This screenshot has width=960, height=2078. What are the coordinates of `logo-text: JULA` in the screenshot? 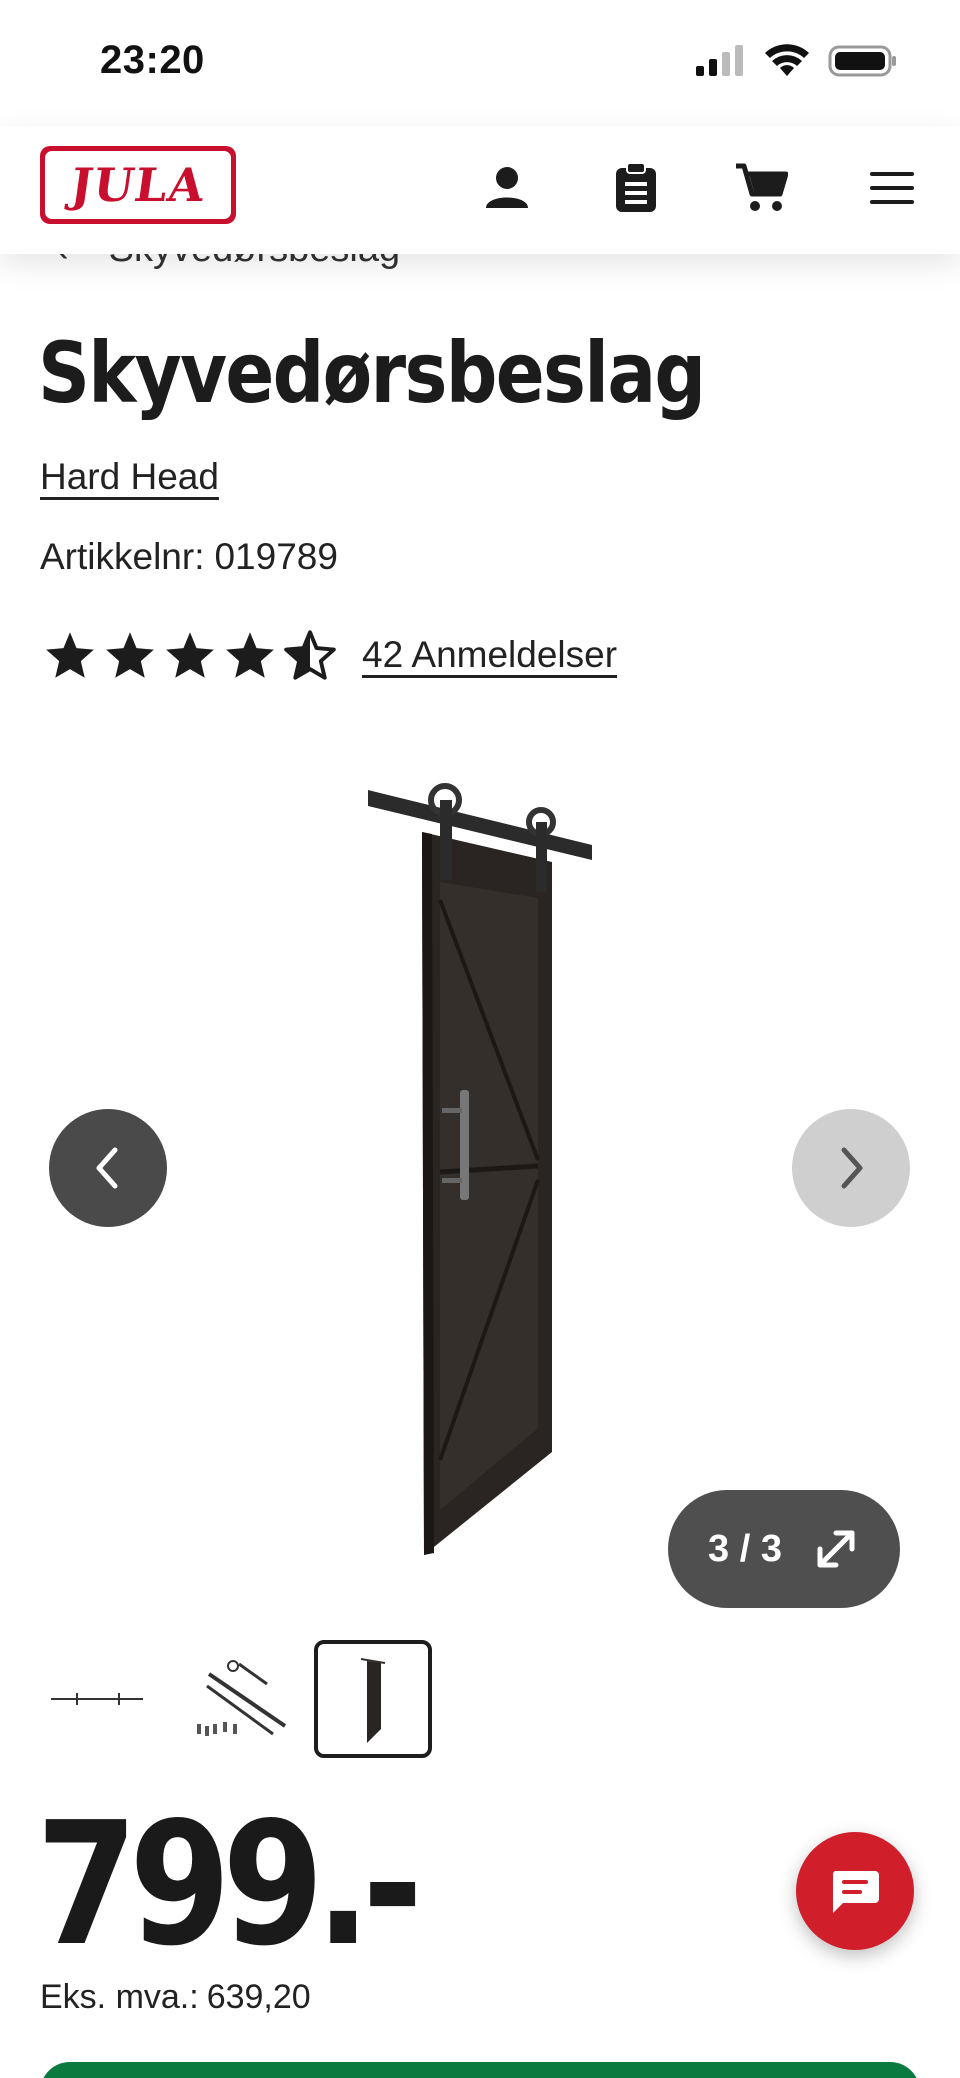 It's located at (138, 185).